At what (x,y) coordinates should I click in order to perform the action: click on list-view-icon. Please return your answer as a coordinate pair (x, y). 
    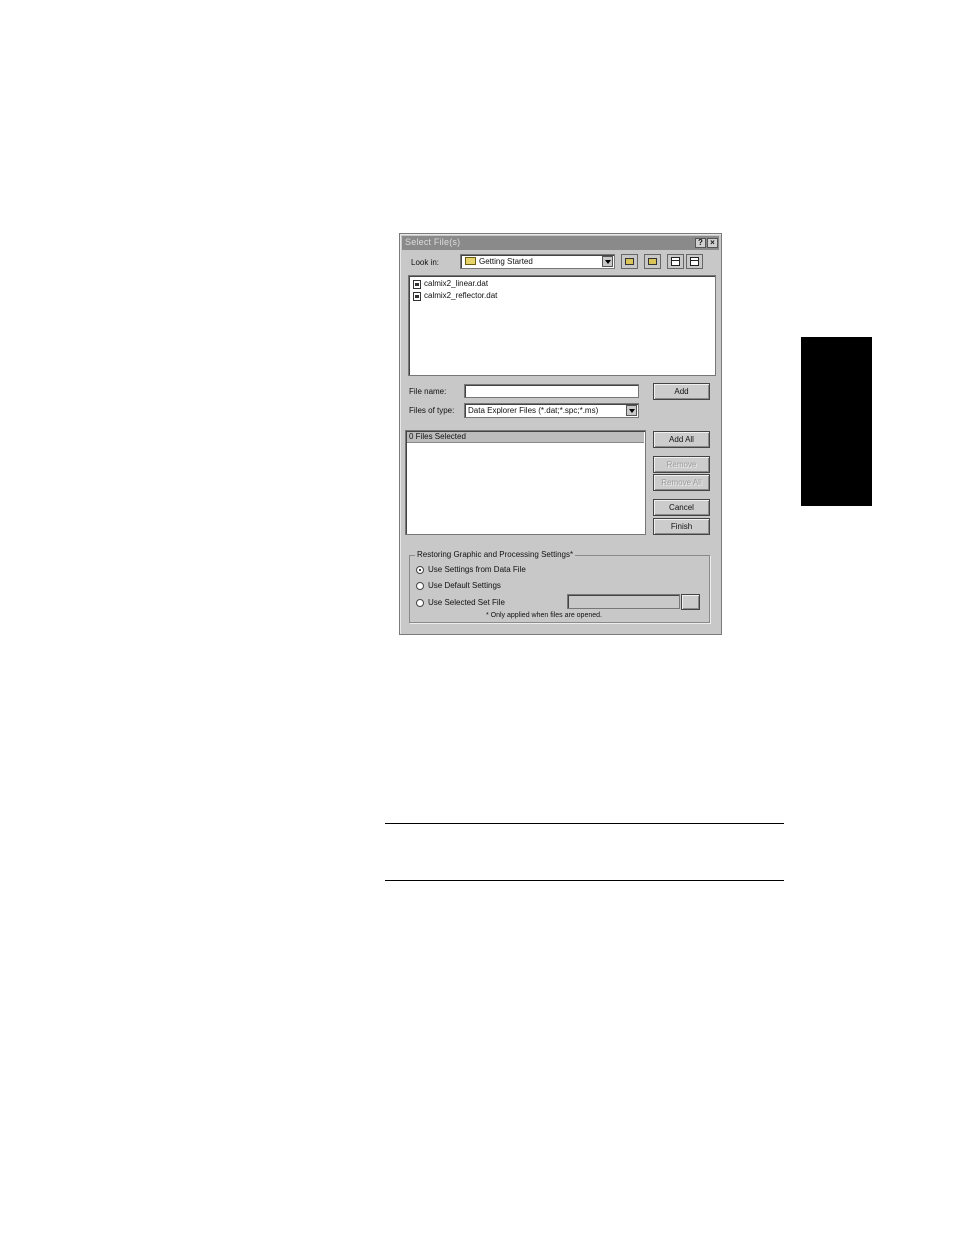
    Looking at the image, I should click on (675, 261).